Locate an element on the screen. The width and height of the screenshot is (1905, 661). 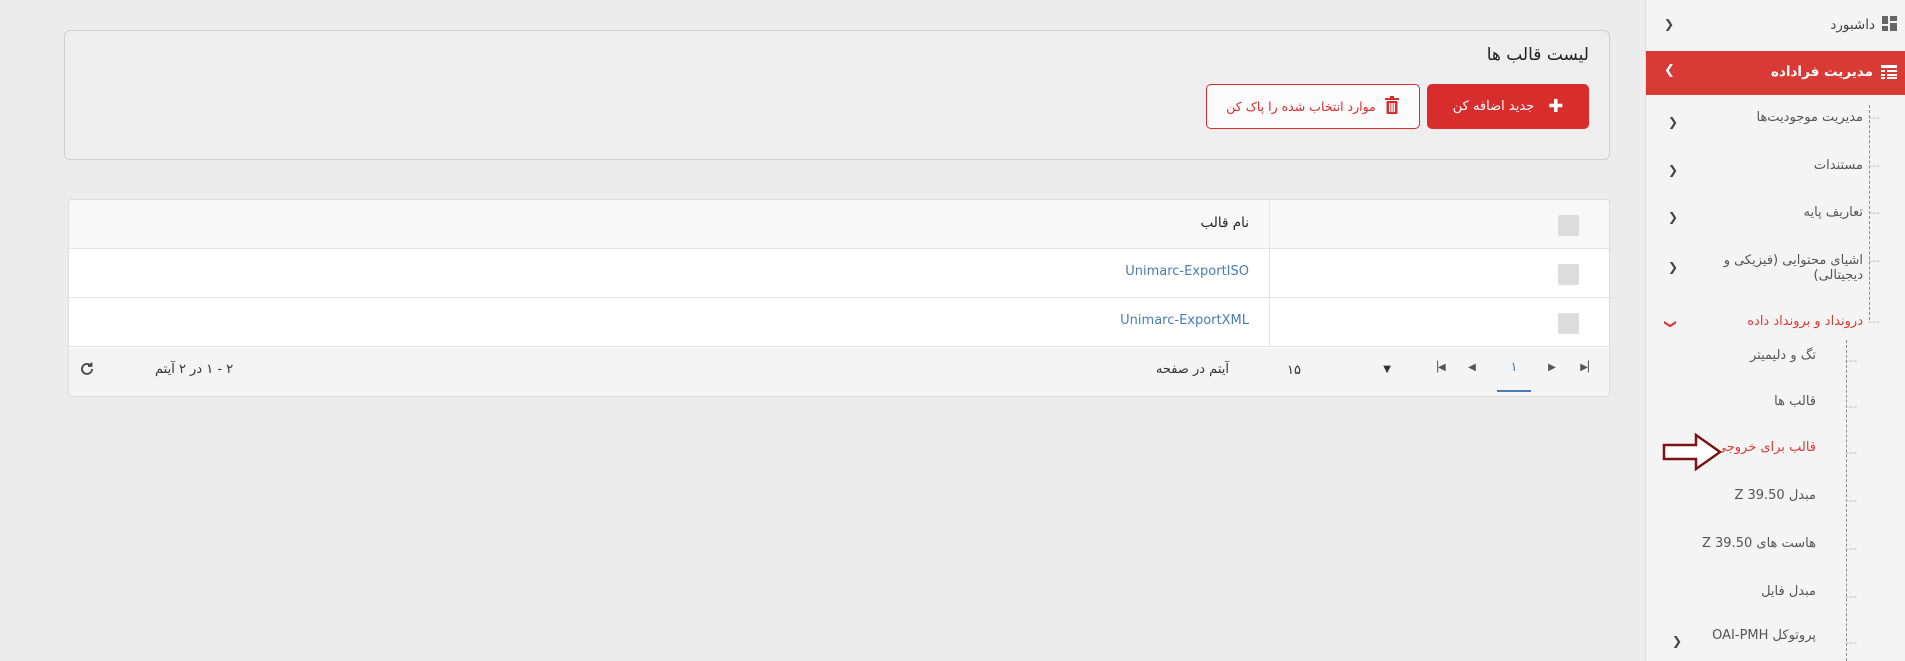
sidebar-item-label: پروتوکل OAI-PMH is located at coordinates (1764, 635).